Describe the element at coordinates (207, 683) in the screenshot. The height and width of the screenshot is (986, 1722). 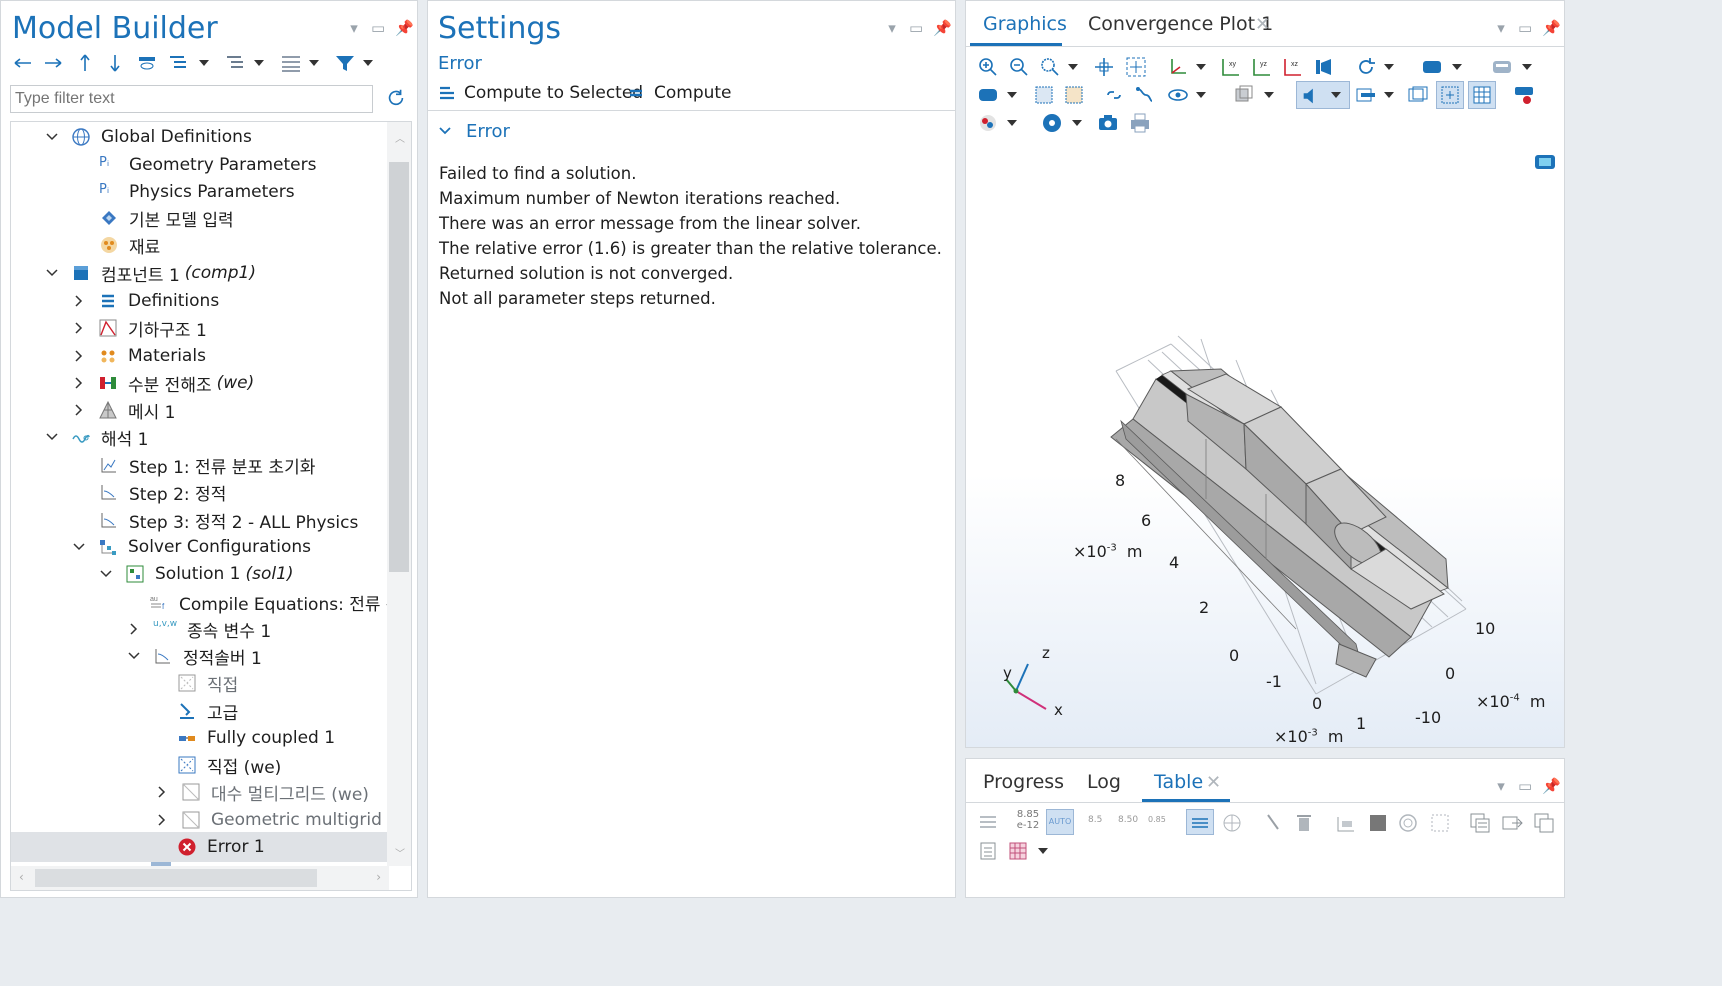
I see `tree-item-direct: 직접` at that location.